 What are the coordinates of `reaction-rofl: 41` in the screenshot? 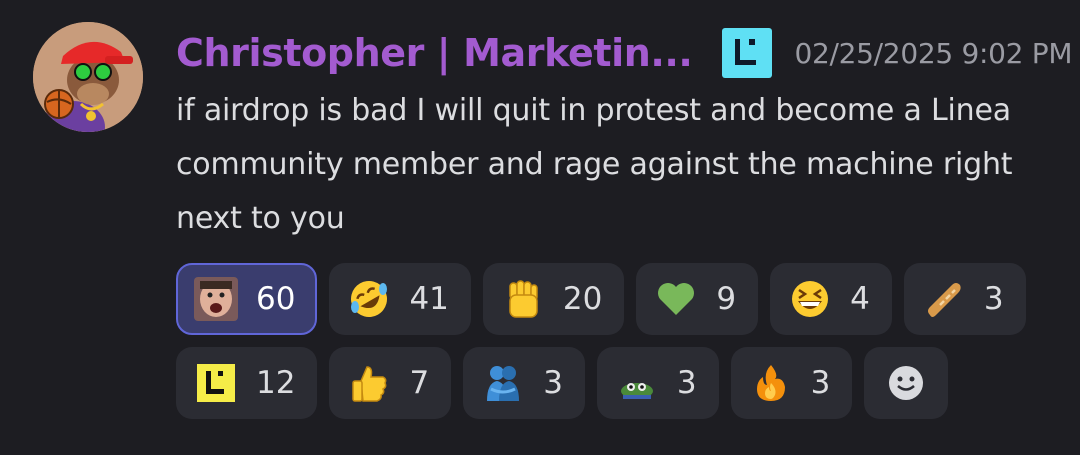 It's located at (400, 299).